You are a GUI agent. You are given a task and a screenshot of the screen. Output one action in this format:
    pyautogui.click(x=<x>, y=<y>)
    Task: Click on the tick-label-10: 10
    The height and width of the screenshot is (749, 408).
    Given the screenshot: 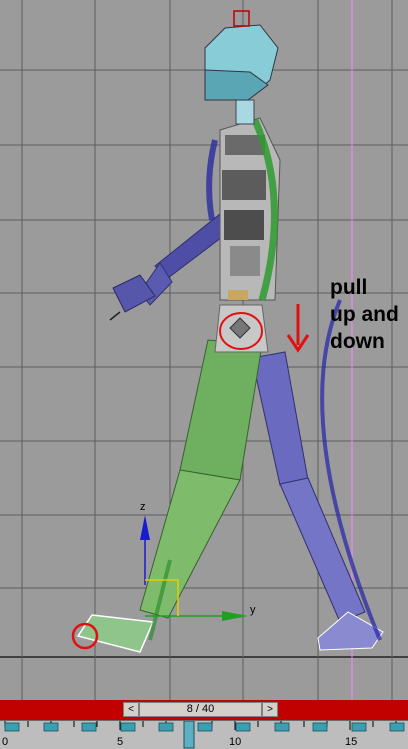 What is the action you would take?
    pyautogui.click(x=235, y=742)
    